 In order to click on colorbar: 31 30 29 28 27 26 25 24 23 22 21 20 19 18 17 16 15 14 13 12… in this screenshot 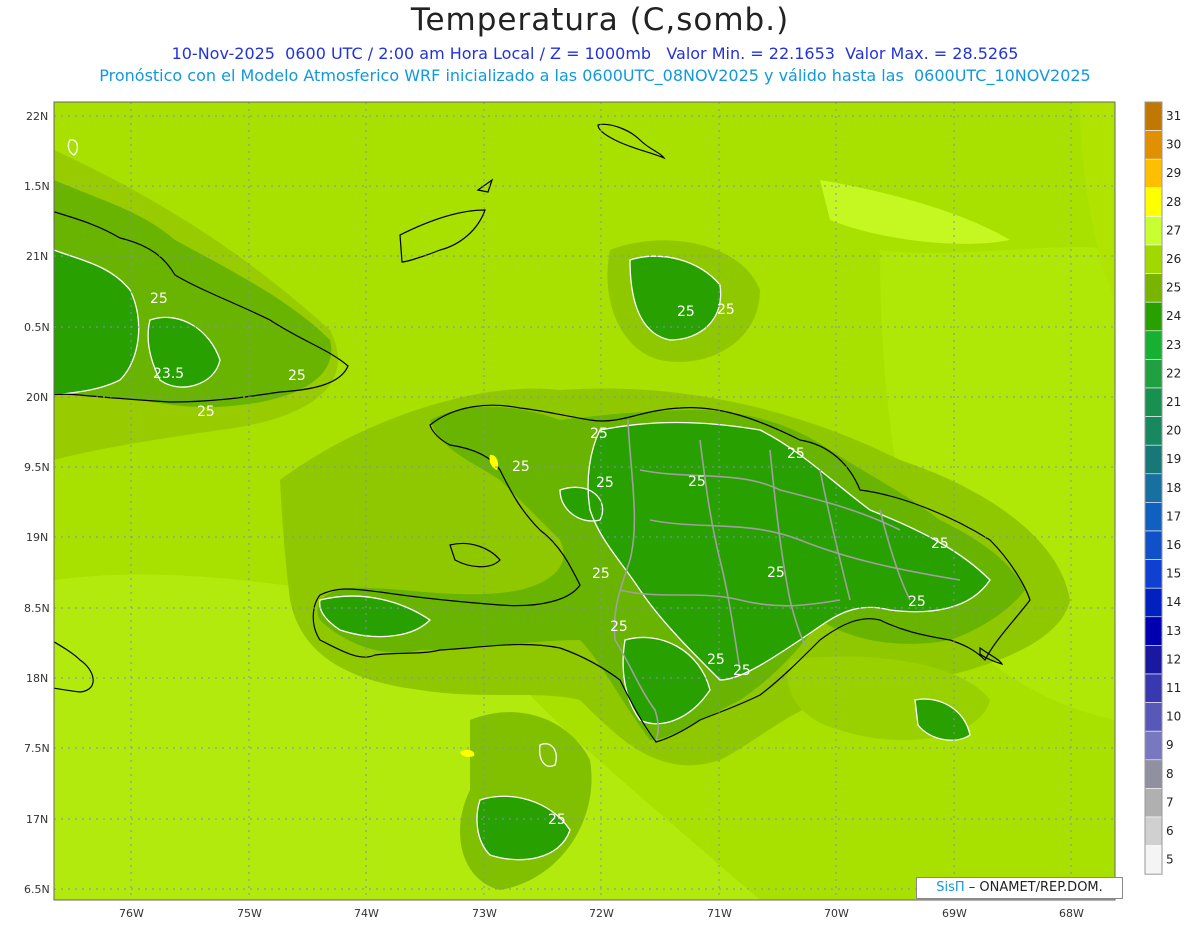, I will do `click(1162, 488)`.